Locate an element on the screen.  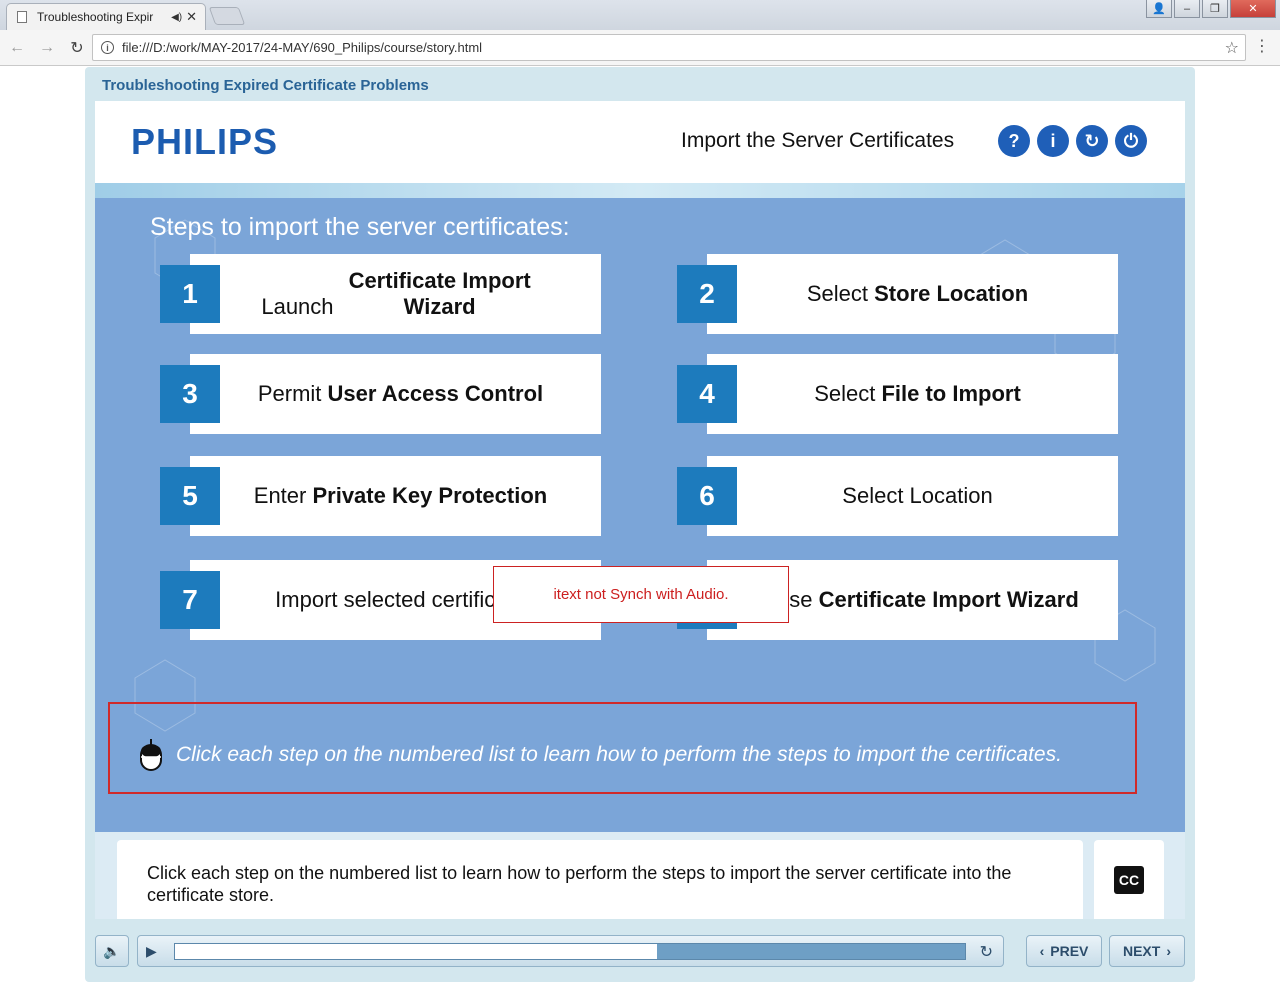
next-button: NEXT › is located at coordinates (1147, 951).